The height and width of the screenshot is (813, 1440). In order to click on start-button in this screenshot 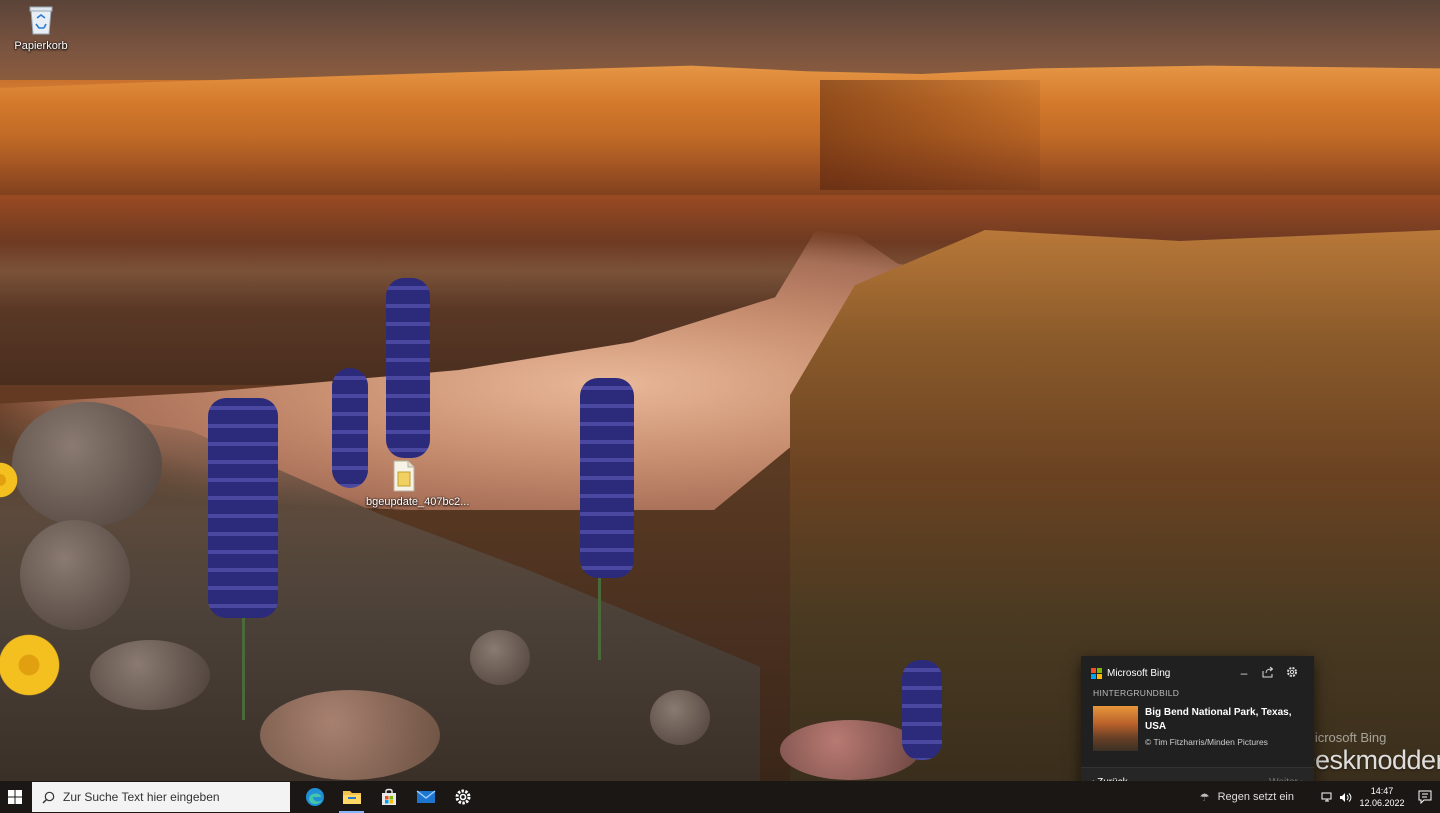, I will do `click(15, 797)`.